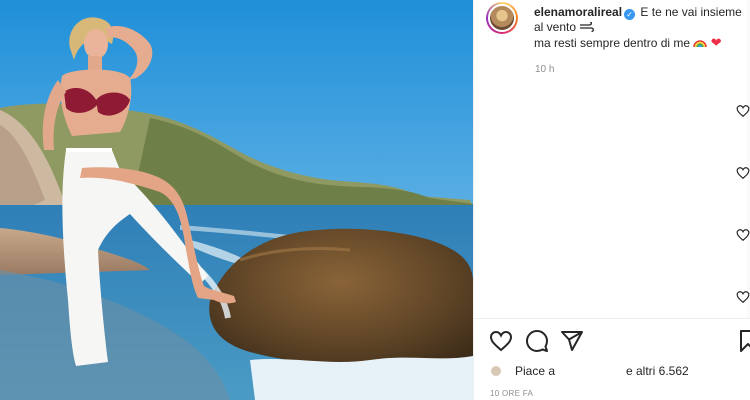  What do you see at coordinates (578, 12) in the screenshot?
I see `username-link: elenamoralireal` at bounding box center [578, 12].